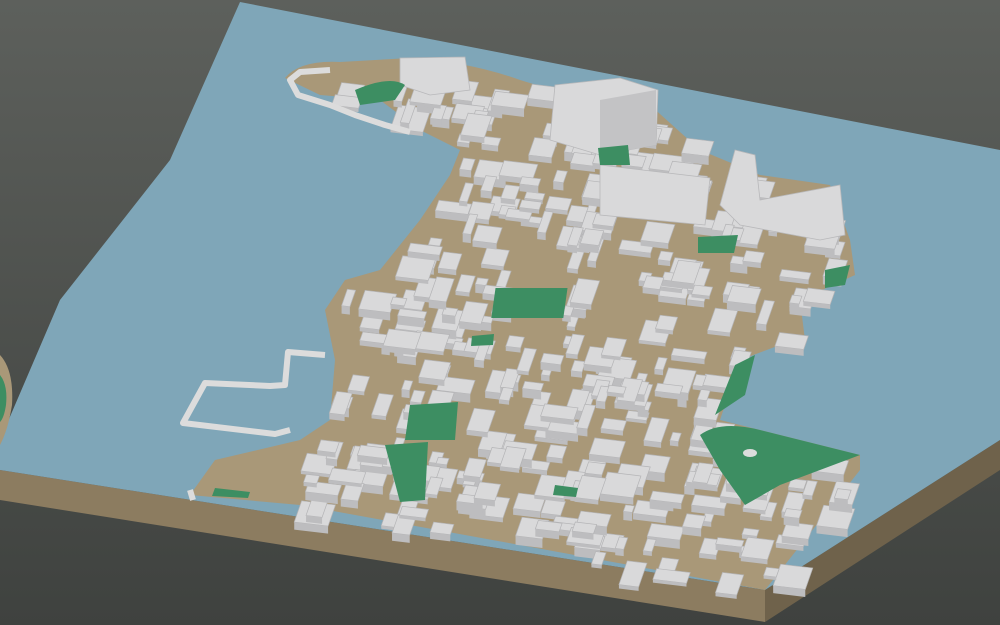 Image resolution: width=1000 pixels, height=625 pixels. What do you see at coordinates (614, 155) in the screenshot?
I see `fortress-park` at bounding box center [614, 155].